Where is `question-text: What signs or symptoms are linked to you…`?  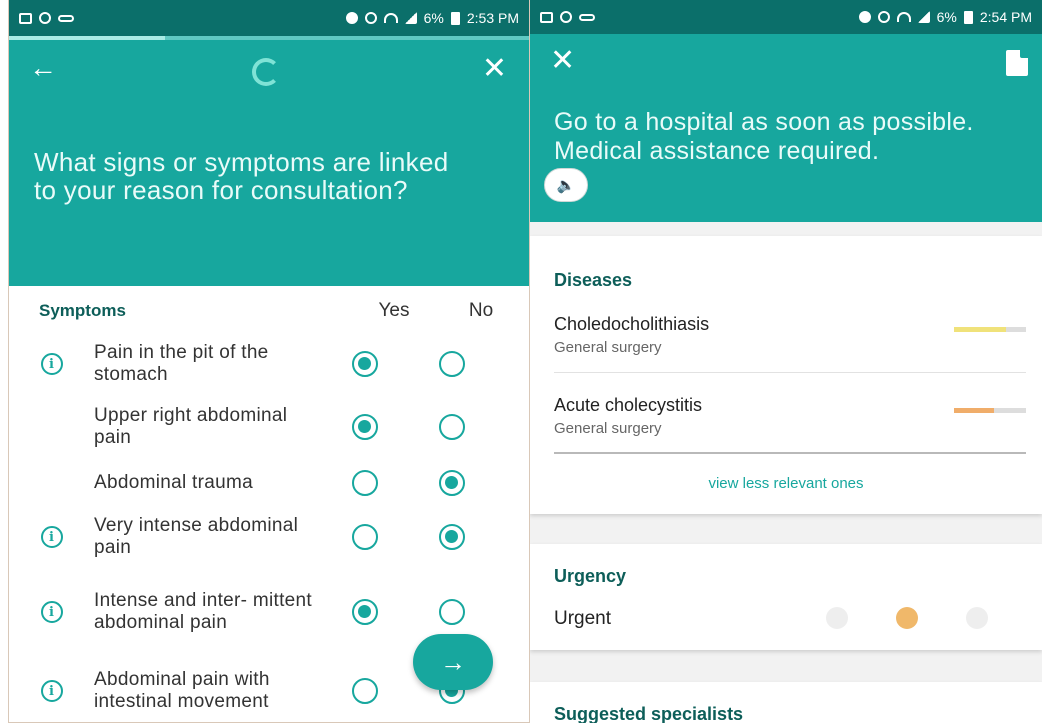
question-text: What signs or symptoms are linked to you… is located at coordinates (241, 176).